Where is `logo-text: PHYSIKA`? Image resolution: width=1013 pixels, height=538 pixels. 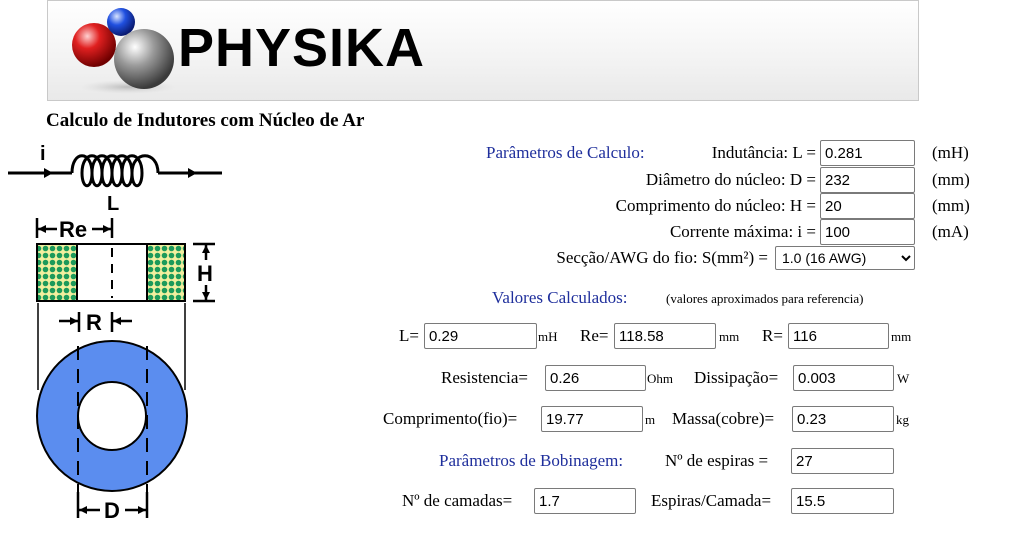
logo-text: PHYSIKA is located at coordinates (302, 48).